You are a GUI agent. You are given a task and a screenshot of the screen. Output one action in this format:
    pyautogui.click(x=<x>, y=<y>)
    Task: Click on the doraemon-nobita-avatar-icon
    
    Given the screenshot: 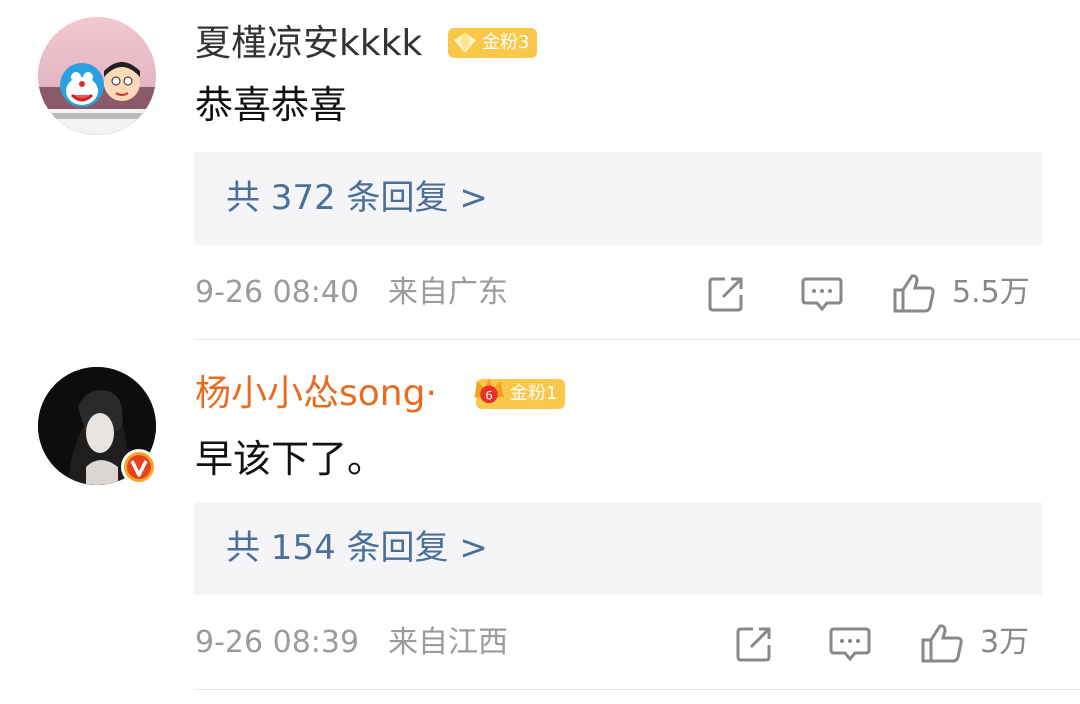 What is the action you would take?
    pyautogui.click(x=97, y=76)
    